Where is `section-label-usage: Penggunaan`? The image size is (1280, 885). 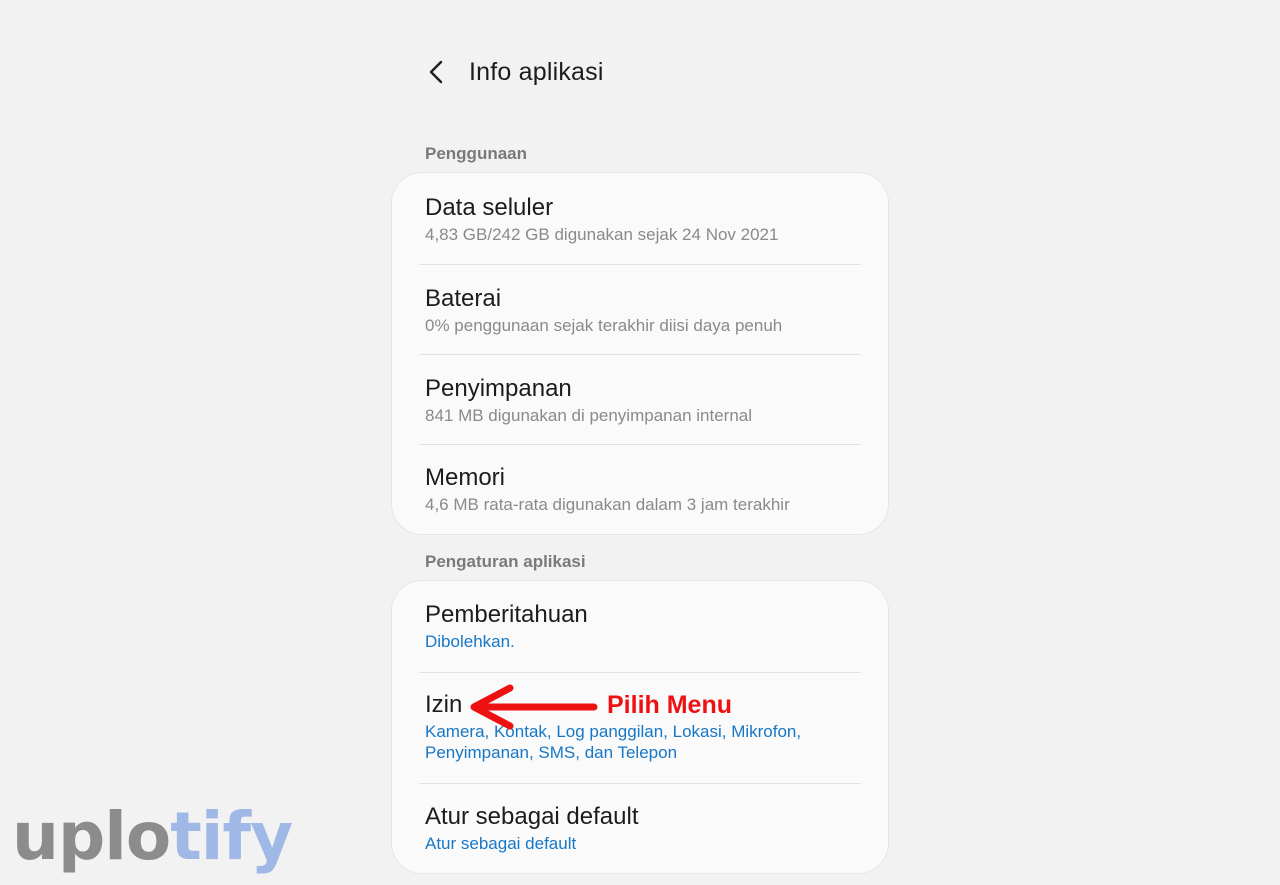
section-label-usage: Penggunaan is located at coordinates (476, 153).